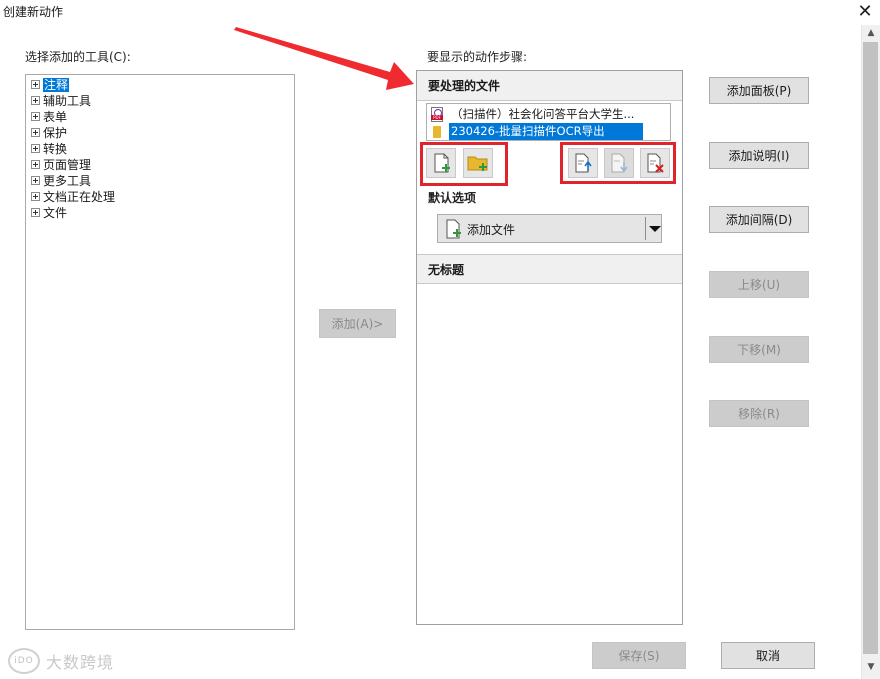 Image resolution: width=880 pixels, height=679 pixels. Describe the element at coordinates (759, 349) in the screenshot. I see `move-down-button: 下移(M)` at that location.